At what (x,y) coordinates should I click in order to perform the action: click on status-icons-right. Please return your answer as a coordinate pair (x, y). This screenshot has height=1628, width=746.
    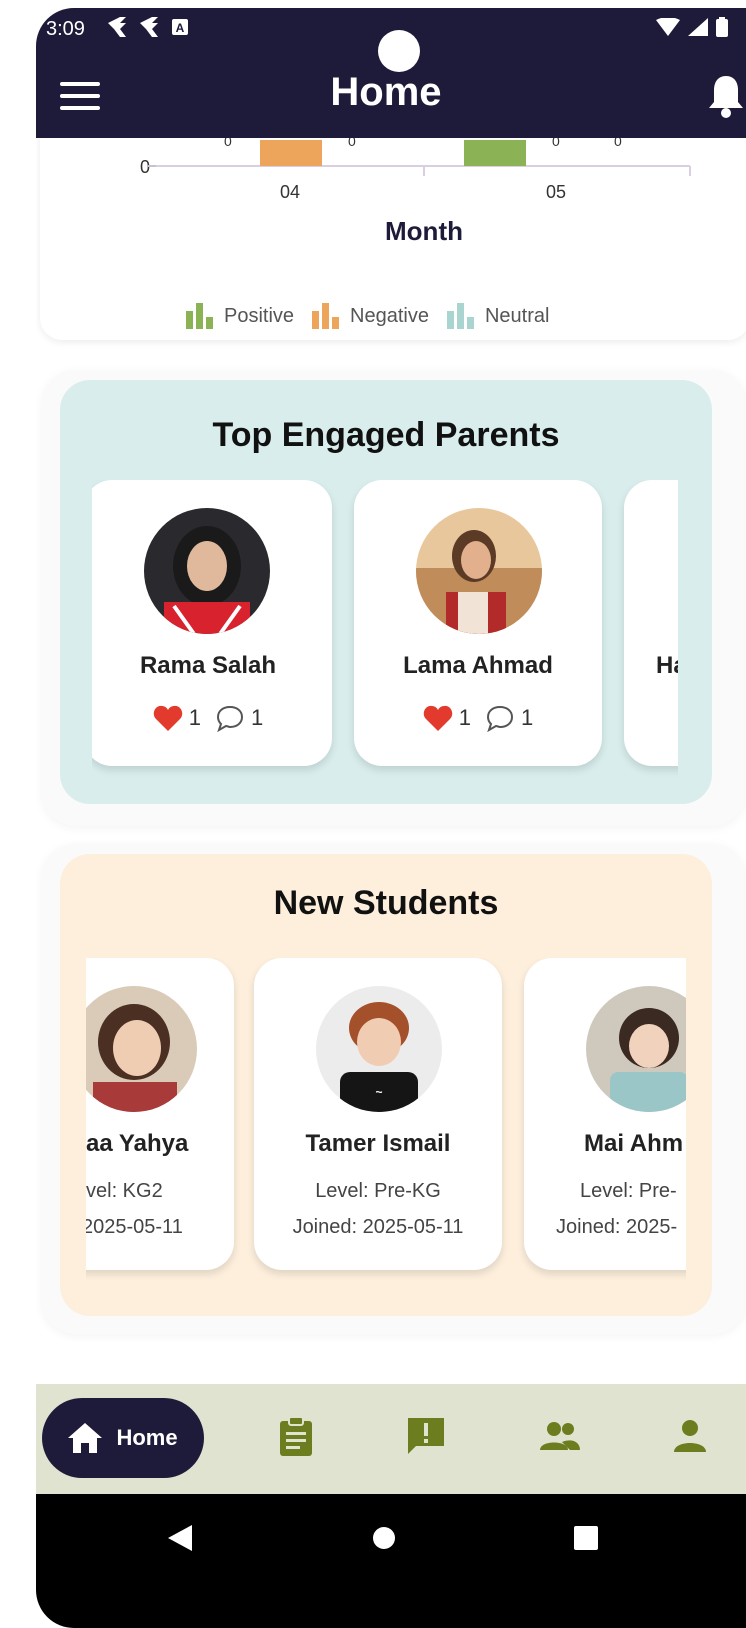
    Looking at the image, I should click on (692, 27).